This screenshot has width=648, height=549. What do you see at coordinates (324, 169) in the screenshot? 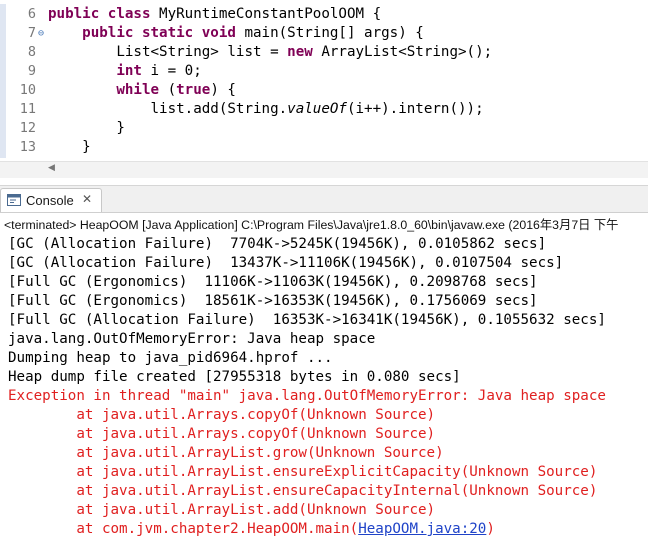
I see `horizontal-scrollbar: ◀` at bounding box center [324, 169].